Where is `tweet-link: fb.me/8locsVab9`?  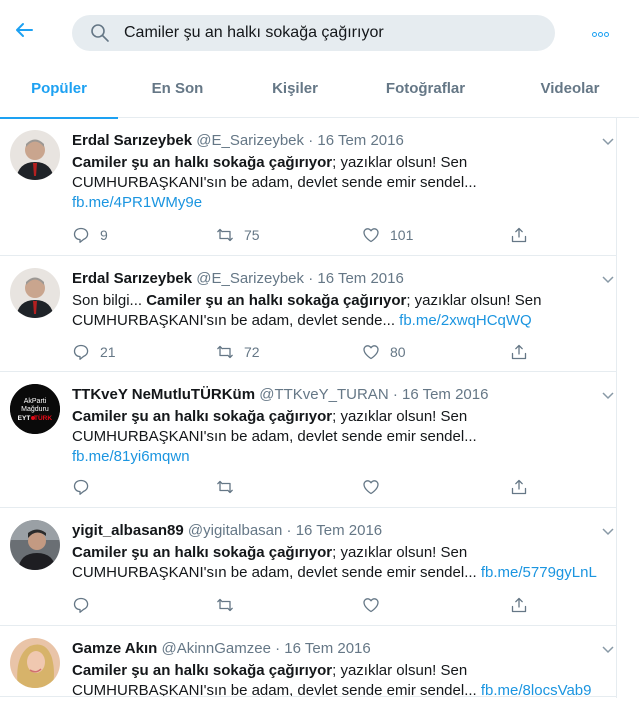
tweet-link: fb.me/8locsVab9 is located at coordinates (536, 689).